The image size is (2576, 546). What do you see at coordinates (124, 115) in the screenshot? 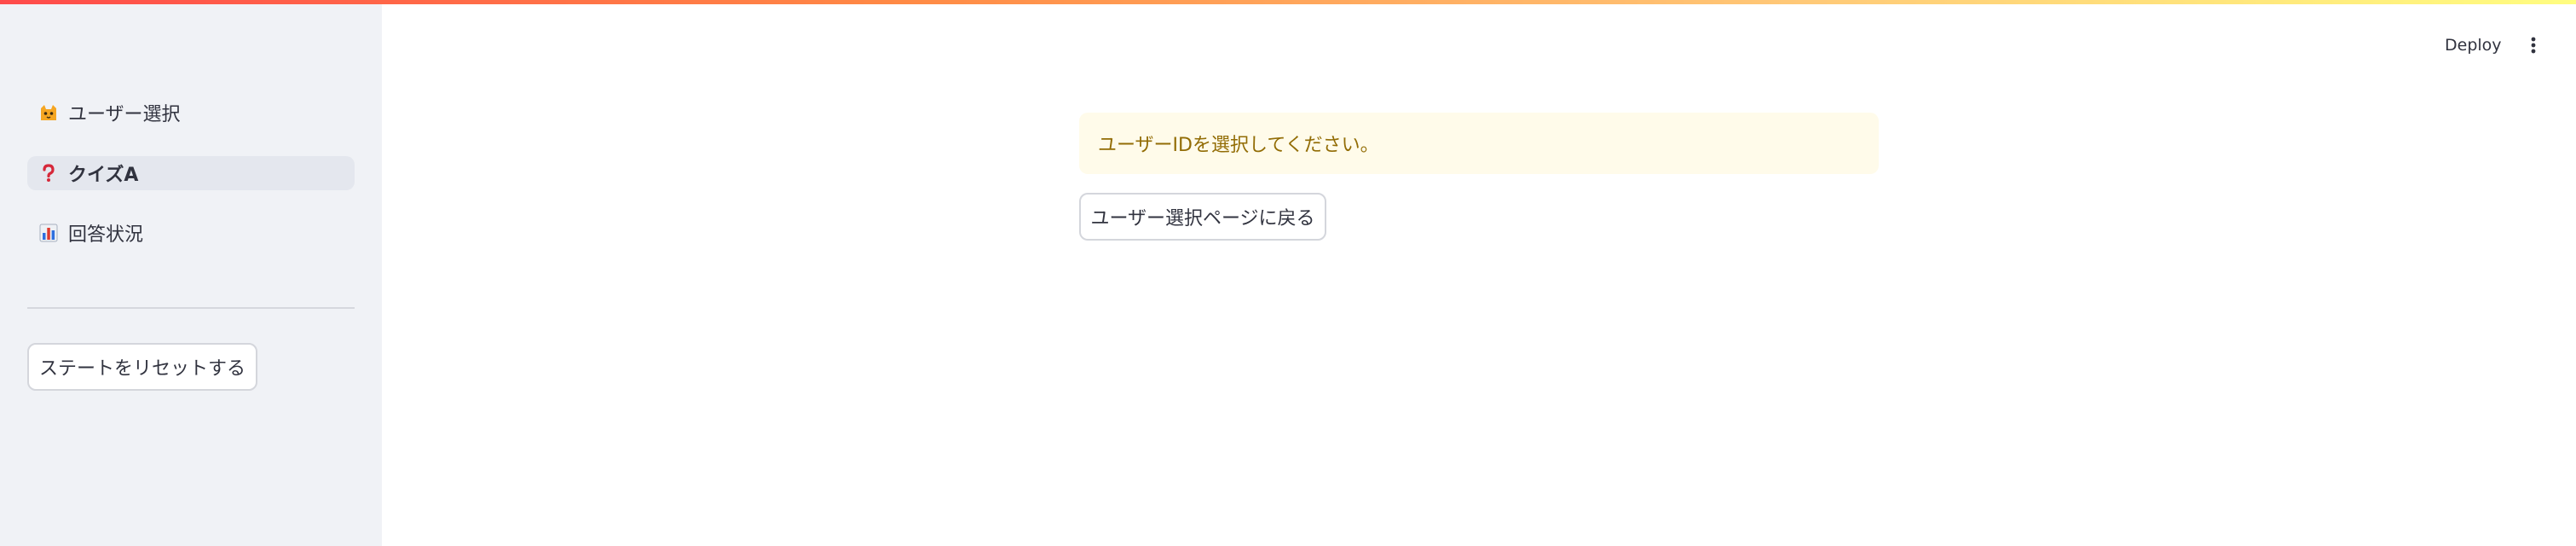
I see `sidebar-item-label: ユーザー選択` at bounding box center [124, 115].